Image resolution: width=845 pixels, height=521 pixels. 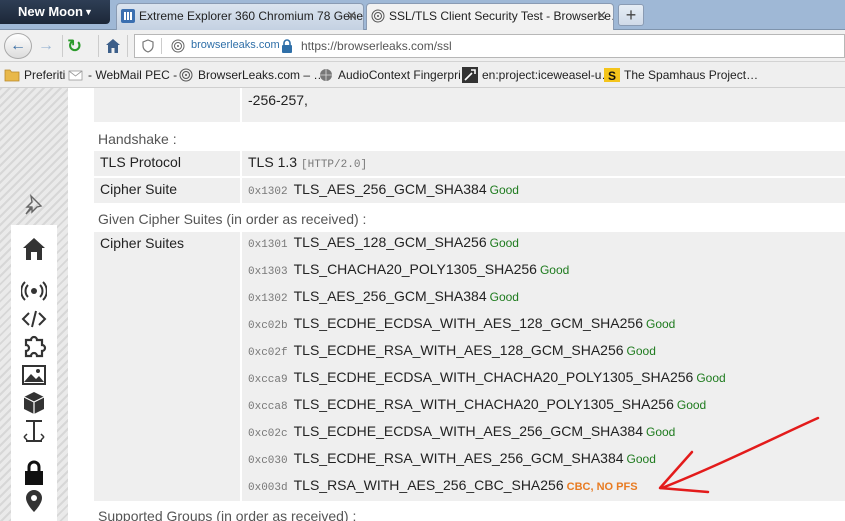 I want to click on cipher-name: TLS_ECDHE_RSA_WITH_AES_128_GCM_SHA256, so click(x=458, y=350).